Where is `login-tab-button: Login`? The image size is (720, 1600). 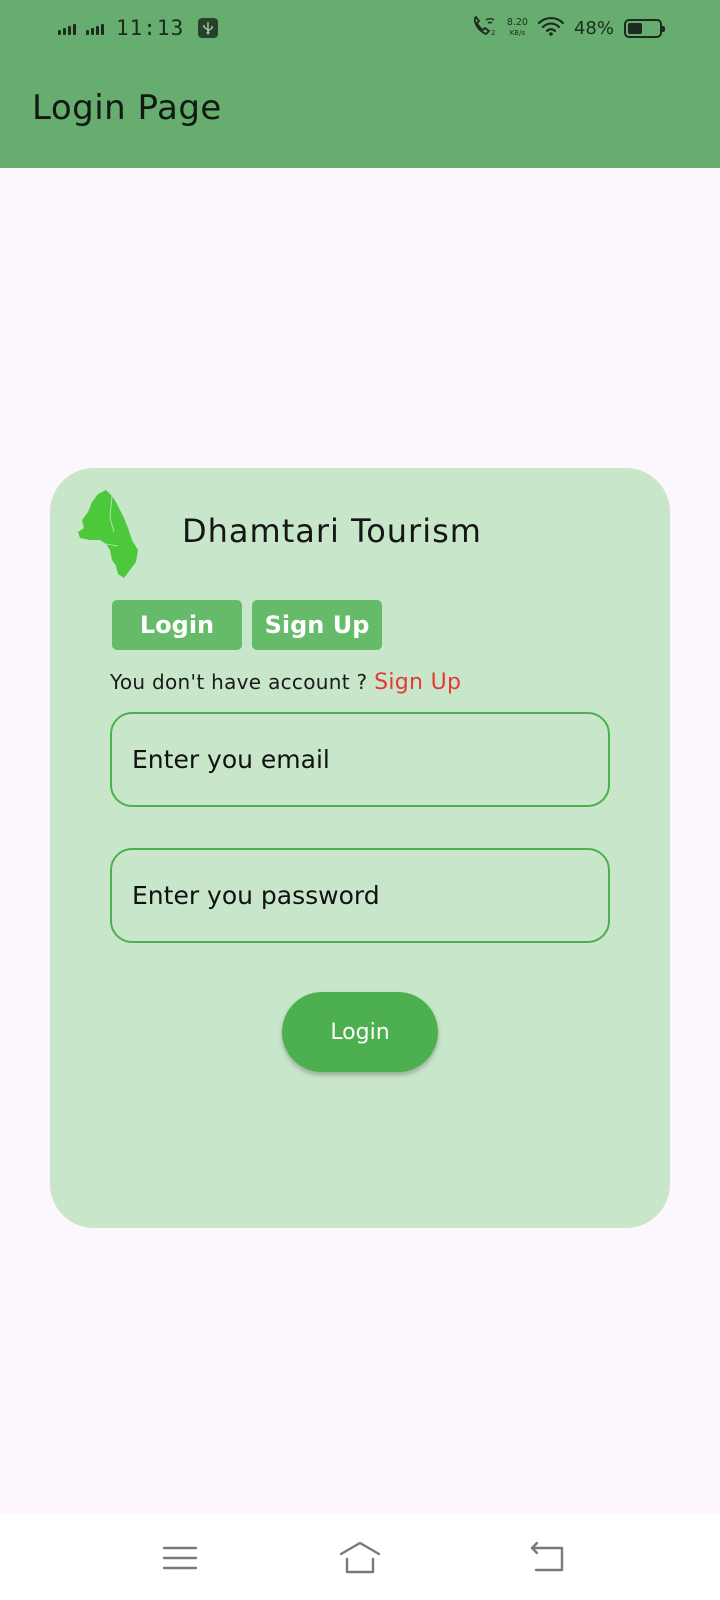 login-tab-button: Login is located at coordinates (177, 625).